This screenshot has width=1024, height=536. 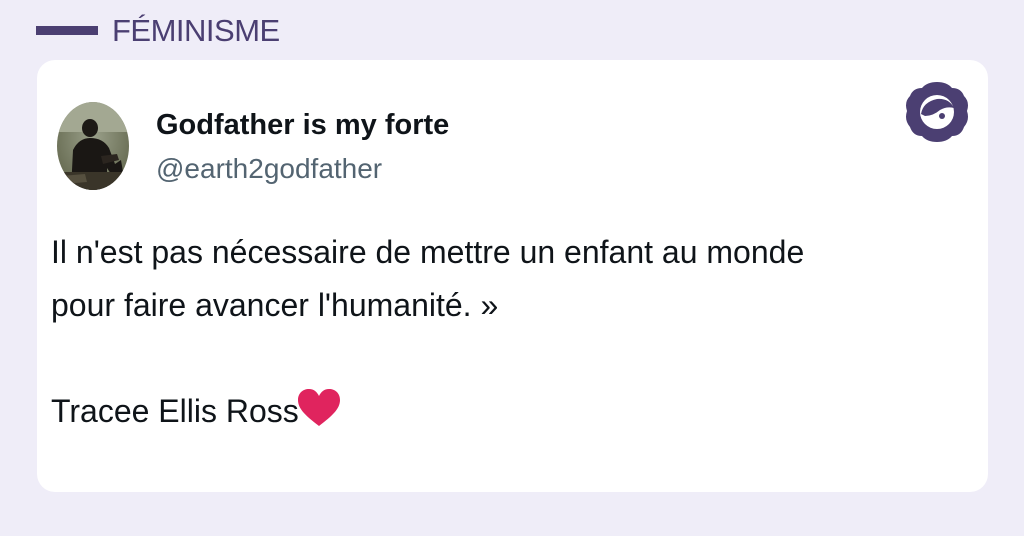 What do you see at coordinates (67, 30) in the screenshot?
I see `category-accent-bar` at bounding box center [67, 30].